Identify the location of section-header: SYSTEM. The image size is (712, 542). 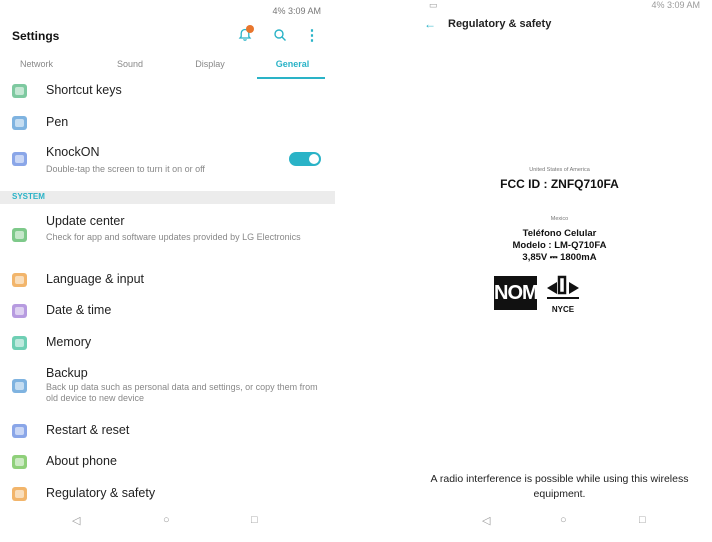
(167, 197).